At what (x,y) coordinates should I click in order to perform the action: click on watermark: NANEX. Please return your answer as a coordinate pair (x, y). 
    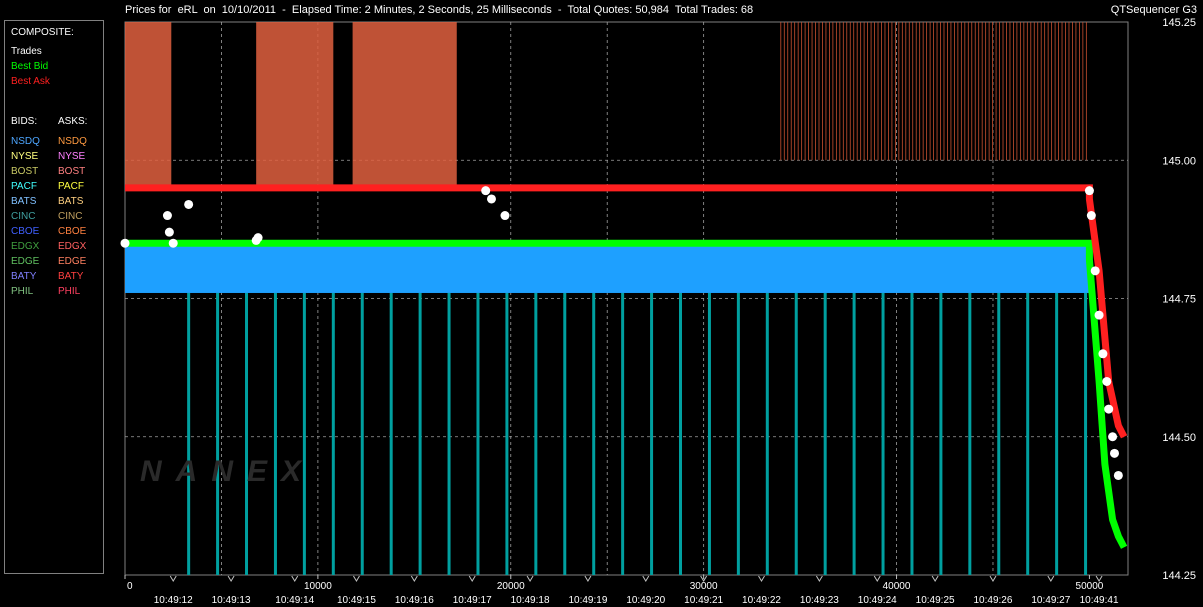
    Looking at the image, I should click on (228, 471).